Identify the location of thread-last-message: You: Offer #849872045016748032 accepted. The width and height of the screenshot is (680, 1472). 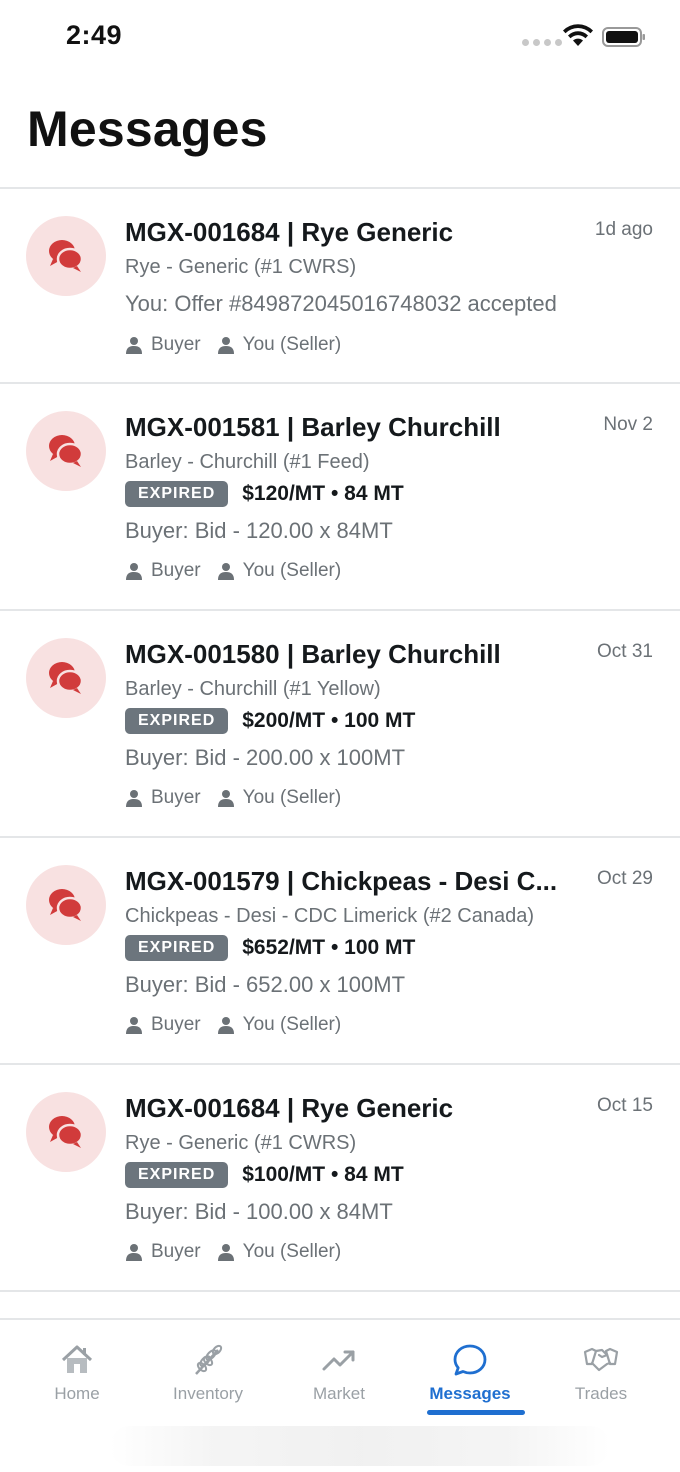
(341, 303).